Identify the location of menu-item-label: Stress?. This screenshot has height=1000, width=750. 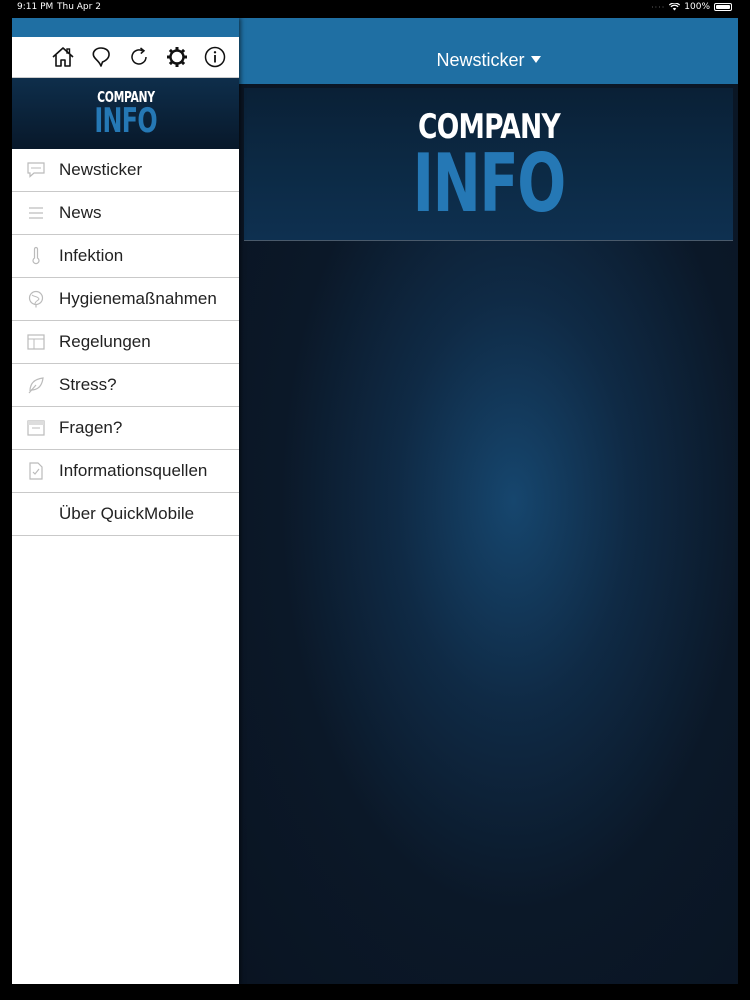
(88, 384).